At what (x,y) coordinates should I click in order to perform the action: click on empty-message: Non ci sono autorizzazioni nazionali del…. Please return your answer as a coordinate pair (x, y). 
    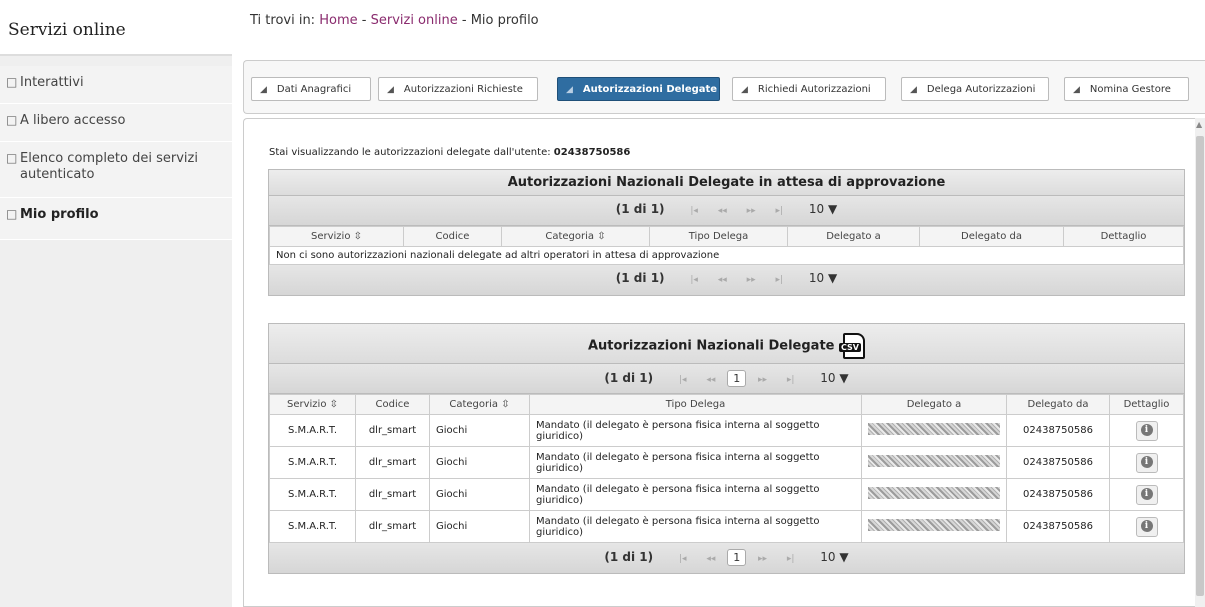
    Looking at the image, I should click on (726, 255).